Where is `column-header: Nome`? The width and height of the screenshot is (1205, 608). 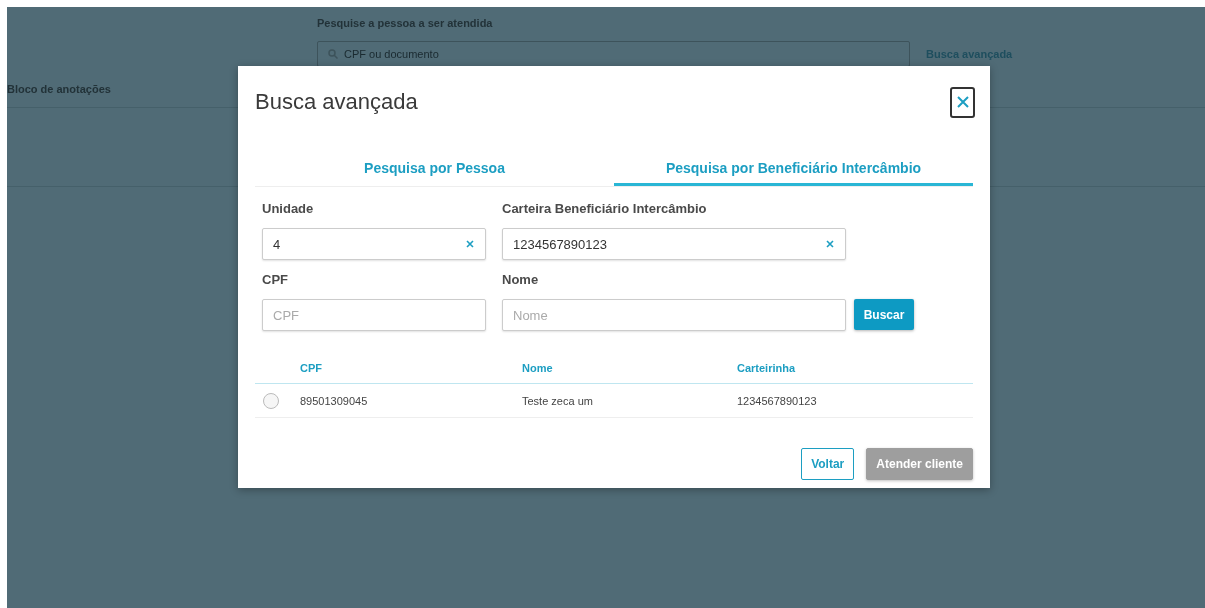
column-header: Nome is located at coordinates (537, 368).